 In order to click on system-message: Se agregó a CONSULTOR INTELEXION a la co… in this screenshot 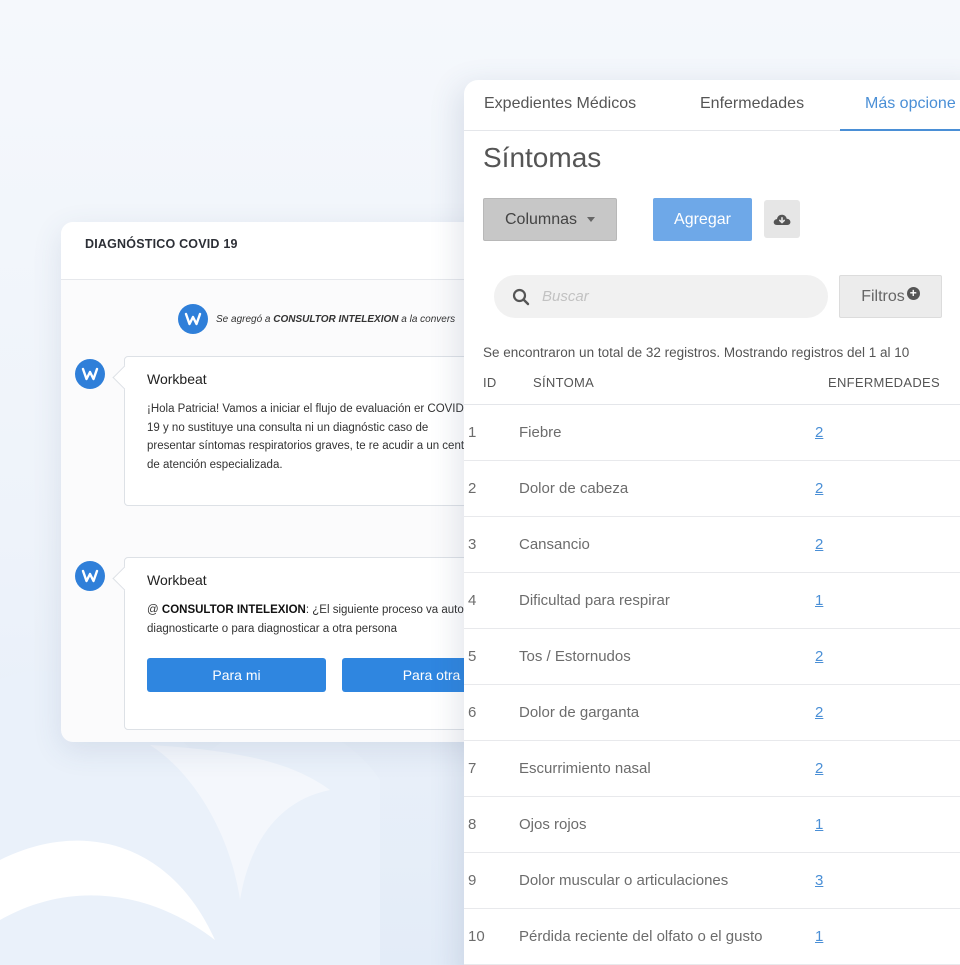, I will do `click(316, 319)`.